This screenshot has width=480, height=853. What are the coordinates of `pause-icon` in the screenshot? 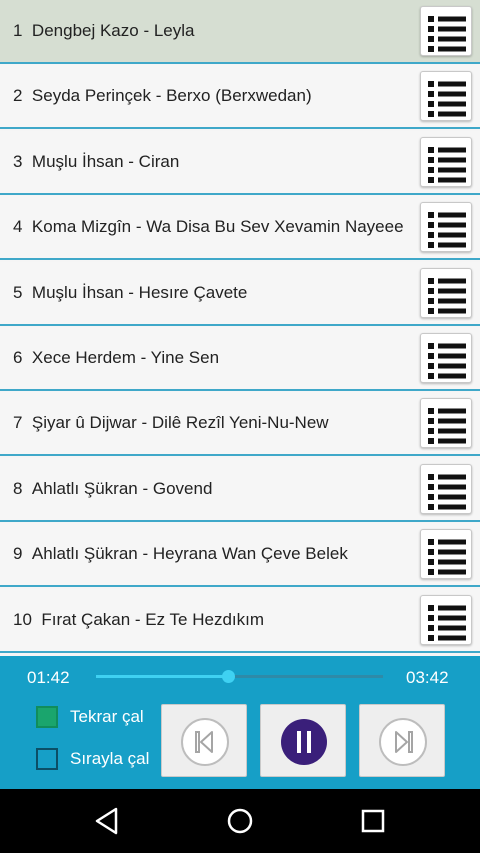 It's located at (304, 742).